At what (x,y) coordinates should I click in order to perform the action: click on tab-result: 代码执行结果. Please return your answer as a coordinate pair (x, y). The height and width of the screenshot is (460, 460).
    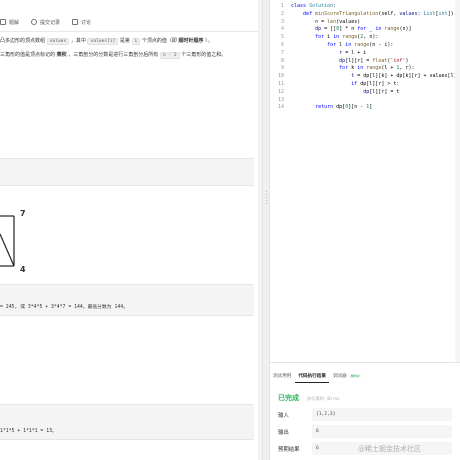
    Looking at the image, I should click on (312, 376).